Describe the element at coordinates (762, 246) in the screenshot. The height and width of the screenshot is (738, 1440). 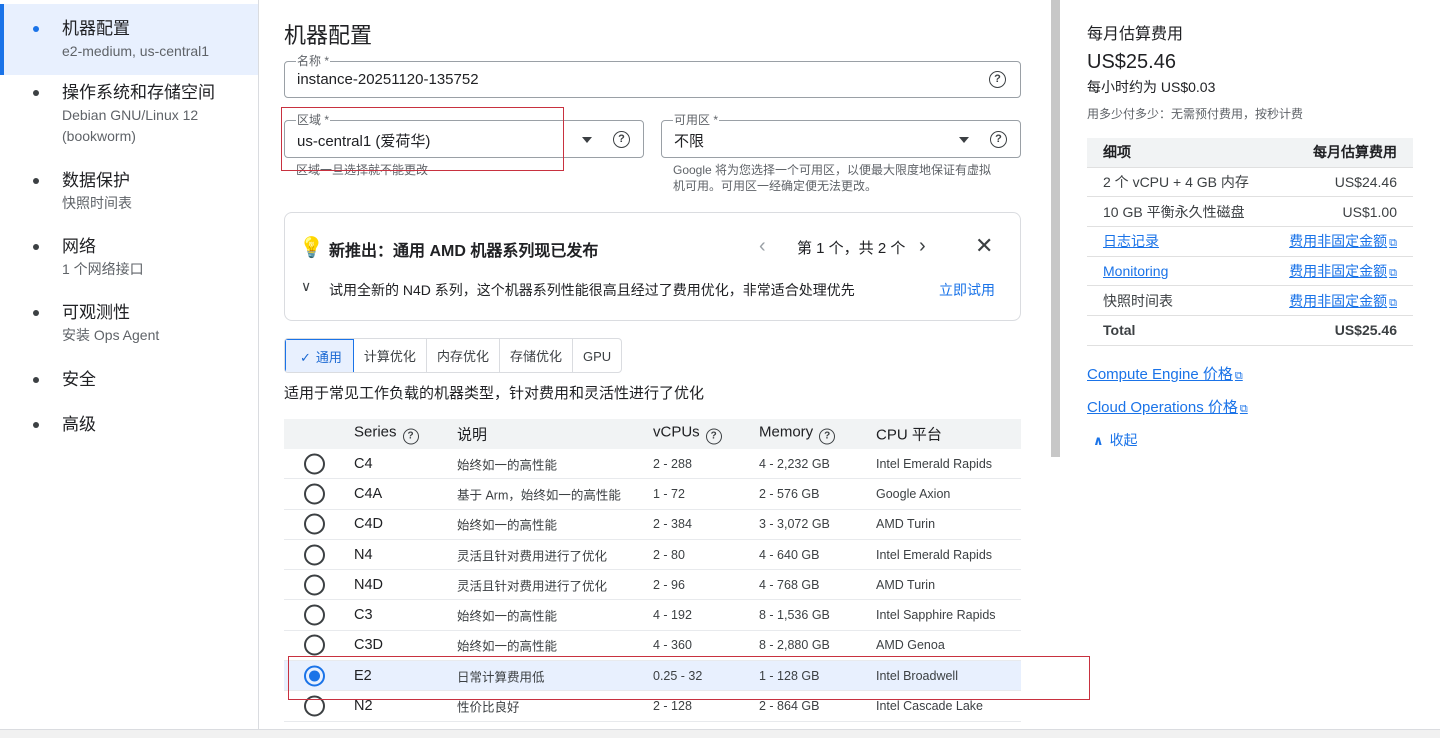
I see `chevron-left-icon: ‹` at that location.